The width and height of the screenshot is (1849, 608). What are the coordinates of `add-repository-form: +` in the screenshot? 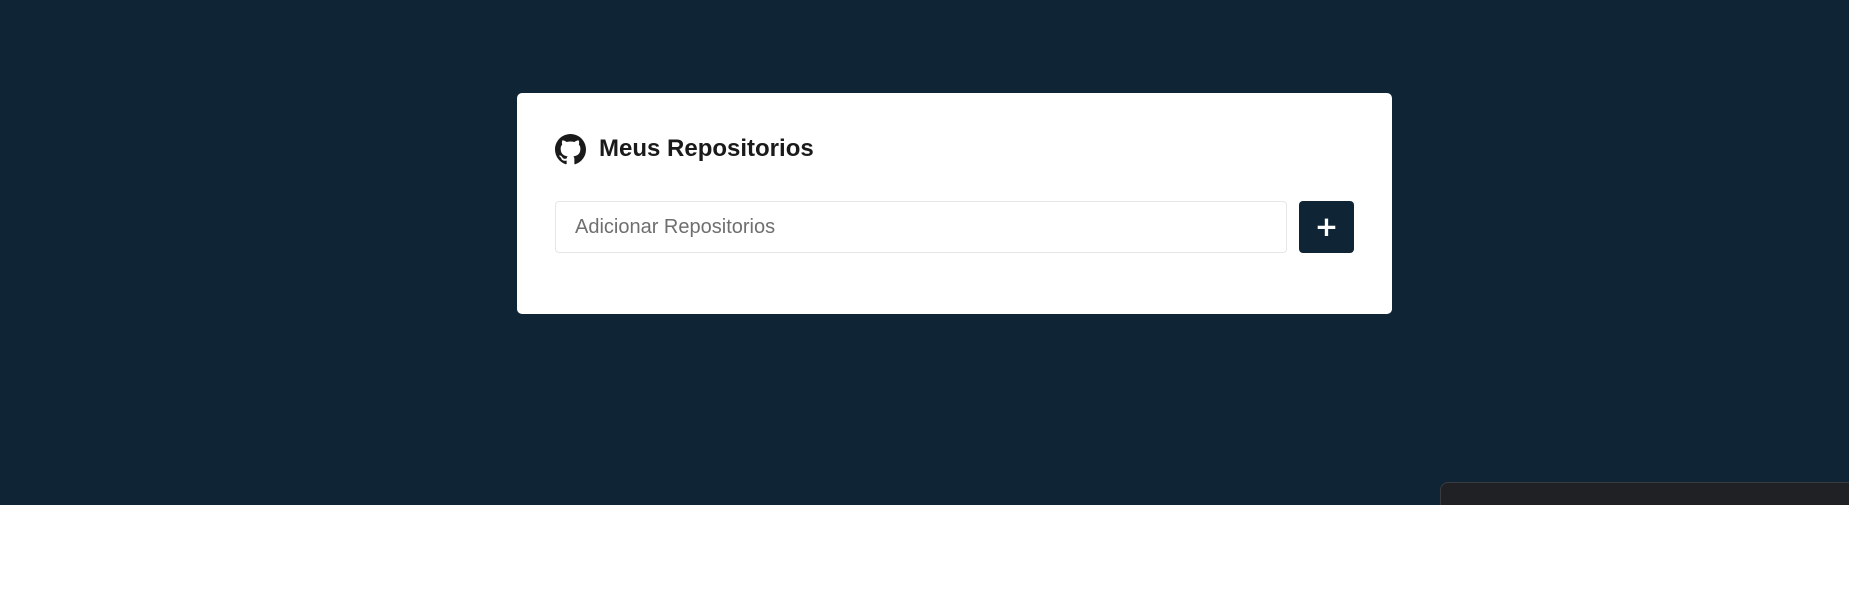 It's located at (954, 227).